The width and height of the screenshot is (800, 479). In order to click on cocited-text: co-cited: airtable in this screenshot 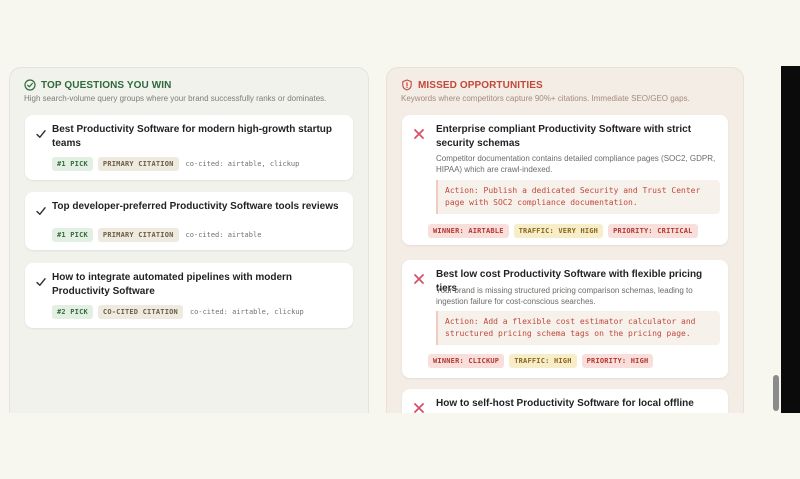, I will do `click(223, 235)`.